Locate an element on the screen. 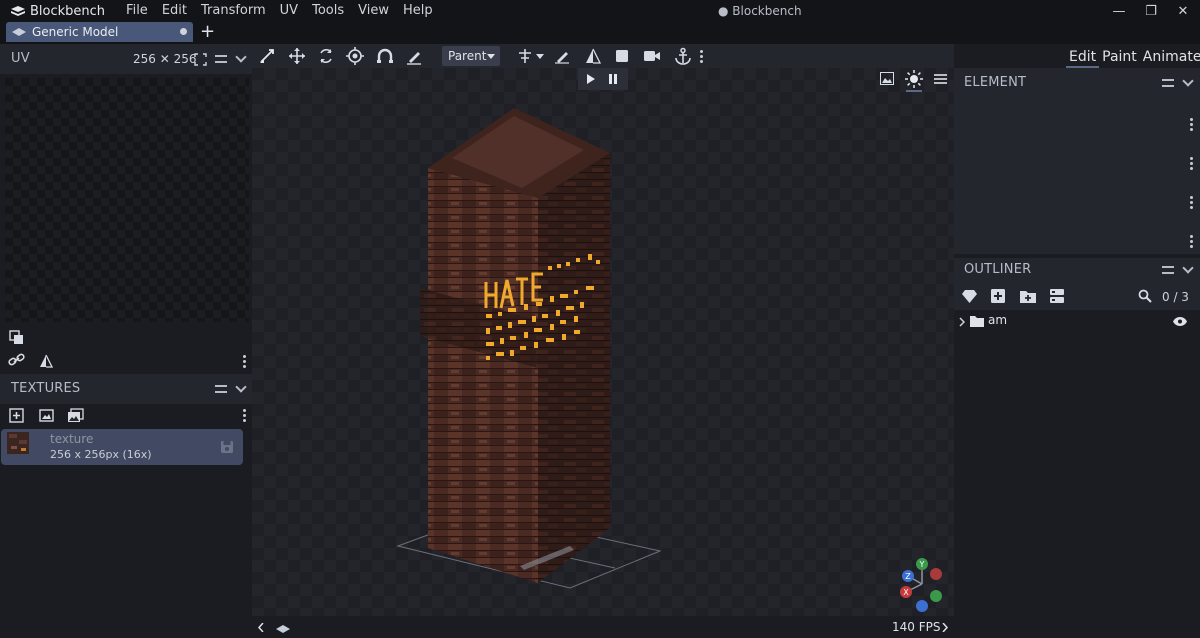 This screenshot has height=638, width=1200. outliner-panel-title: OUTLINER is located at coordinates (998, 269).